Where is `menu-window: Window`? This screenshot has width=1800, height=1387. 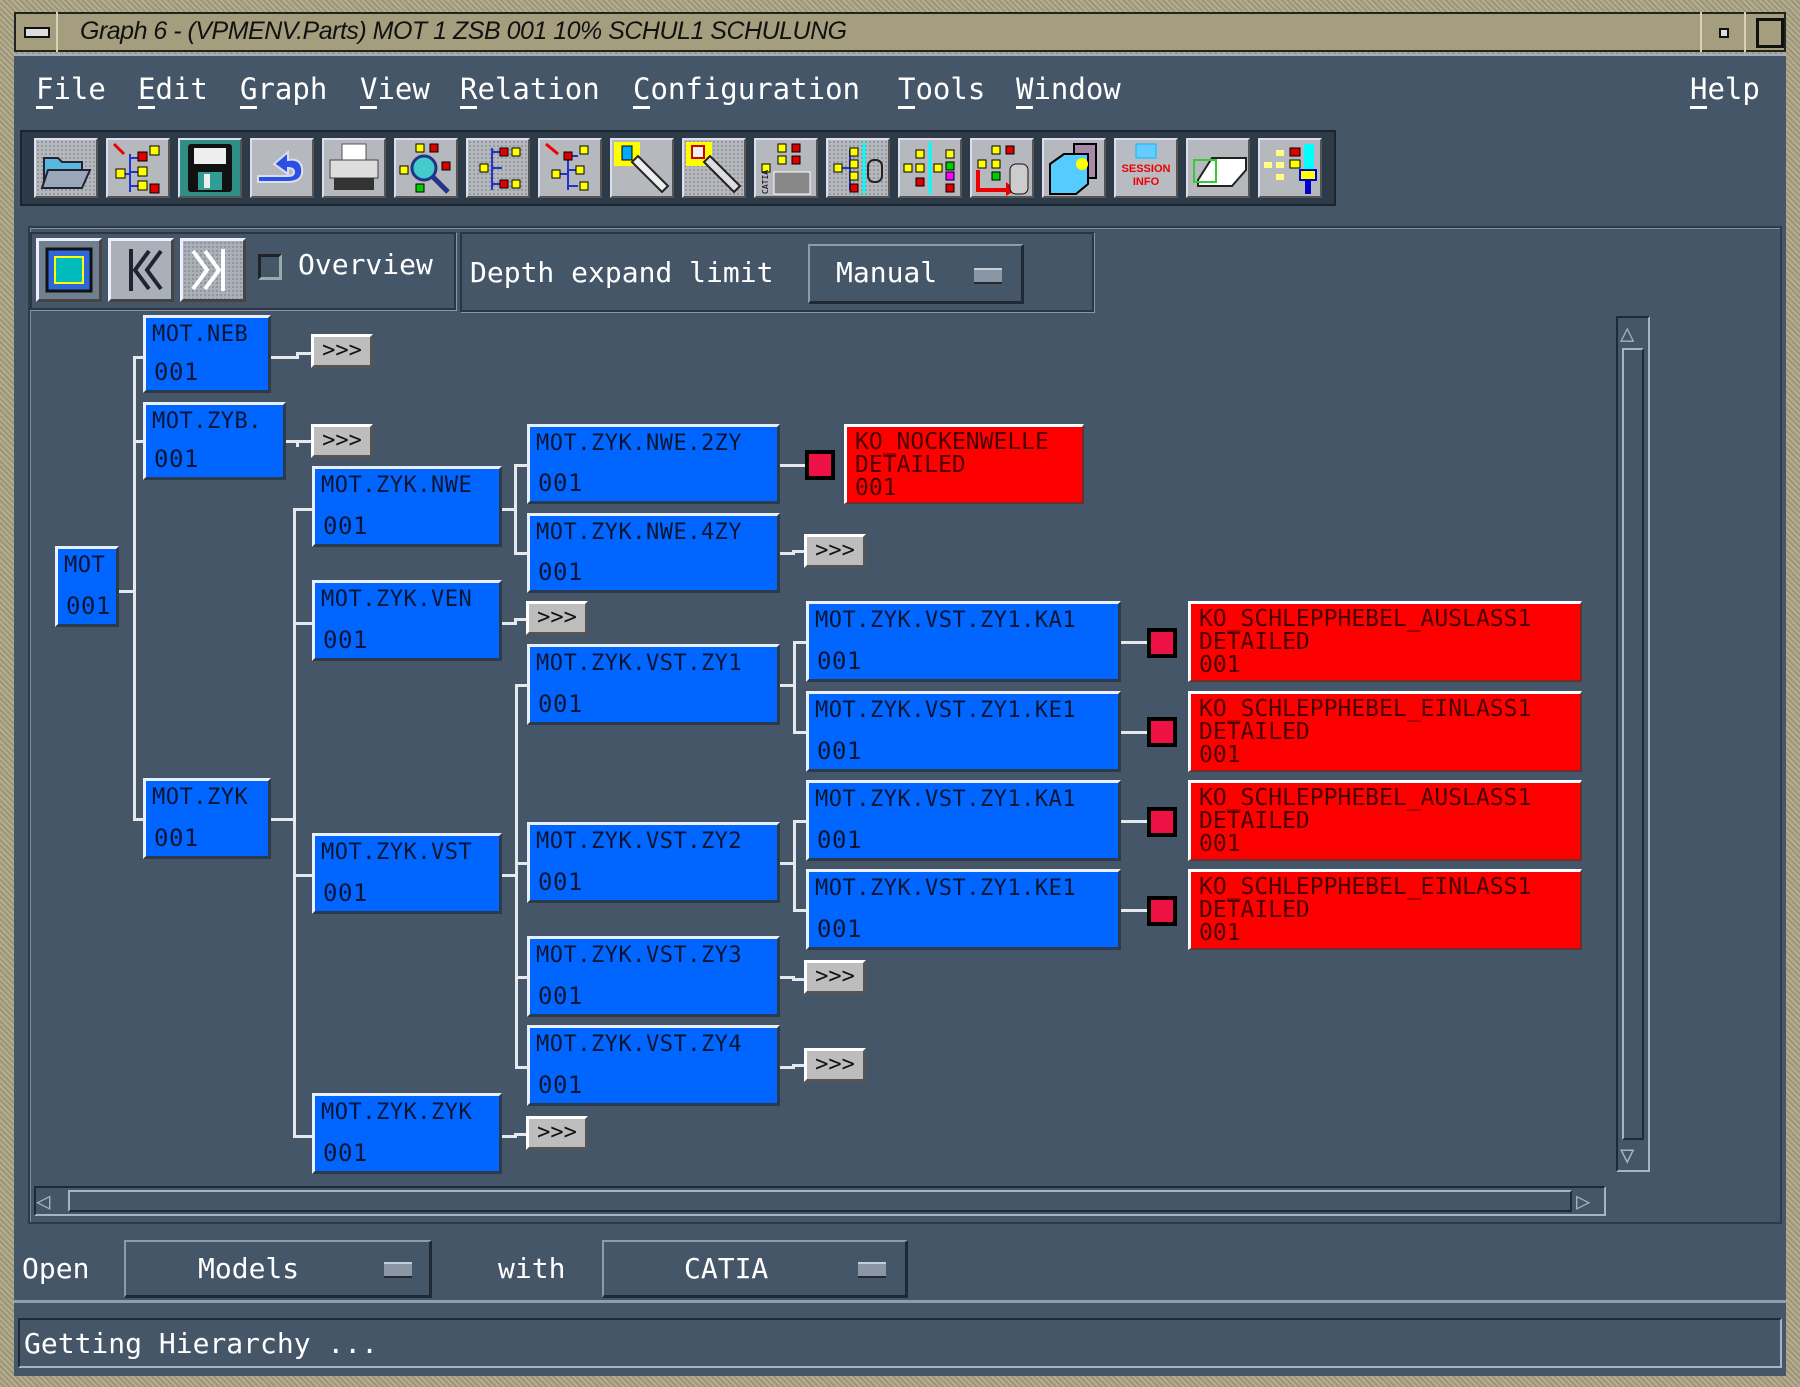
menu-window: Window is located at coordinates (1068, 89).